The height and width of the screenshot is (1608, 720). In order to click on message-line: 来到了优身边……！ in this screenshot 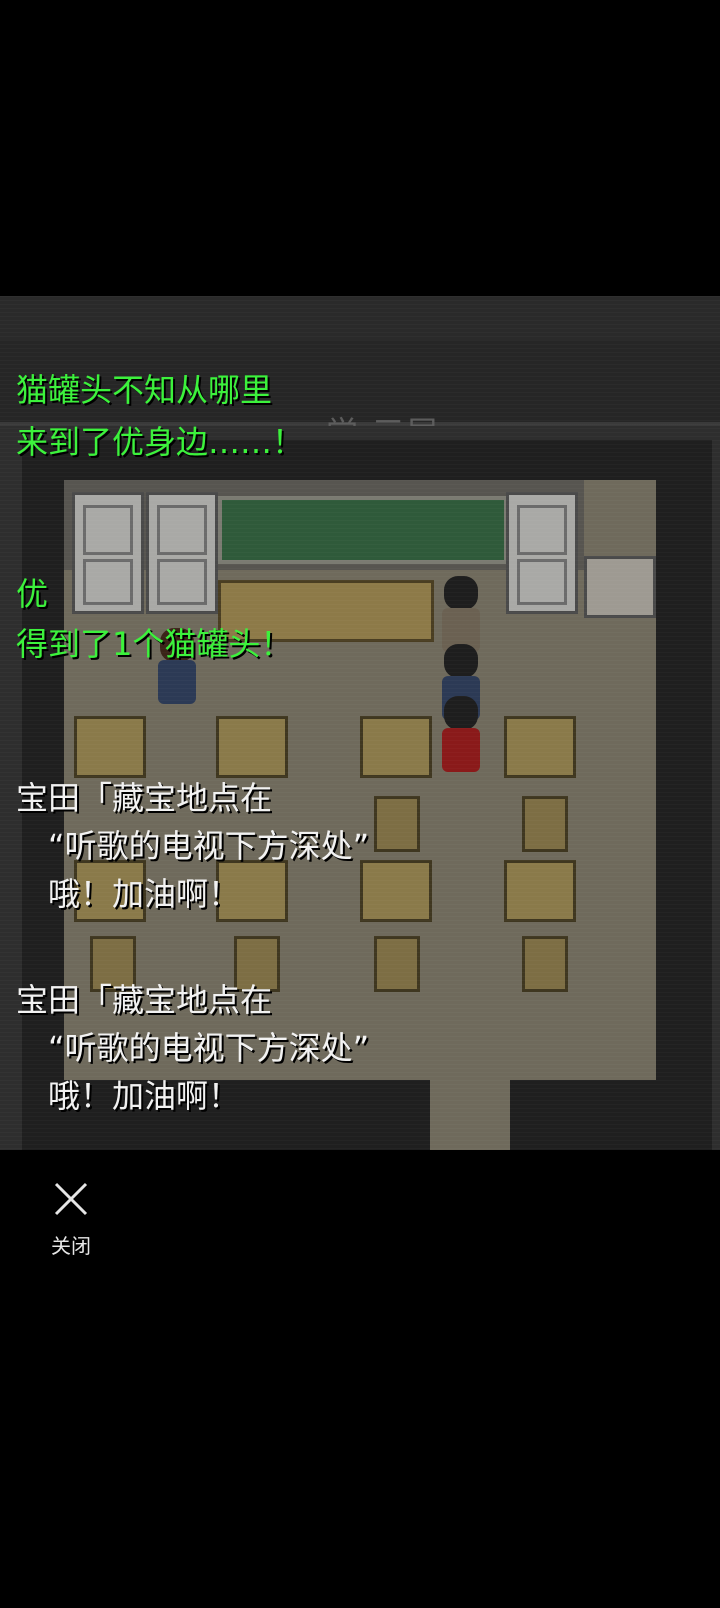, I will do `click(160, 442)`.